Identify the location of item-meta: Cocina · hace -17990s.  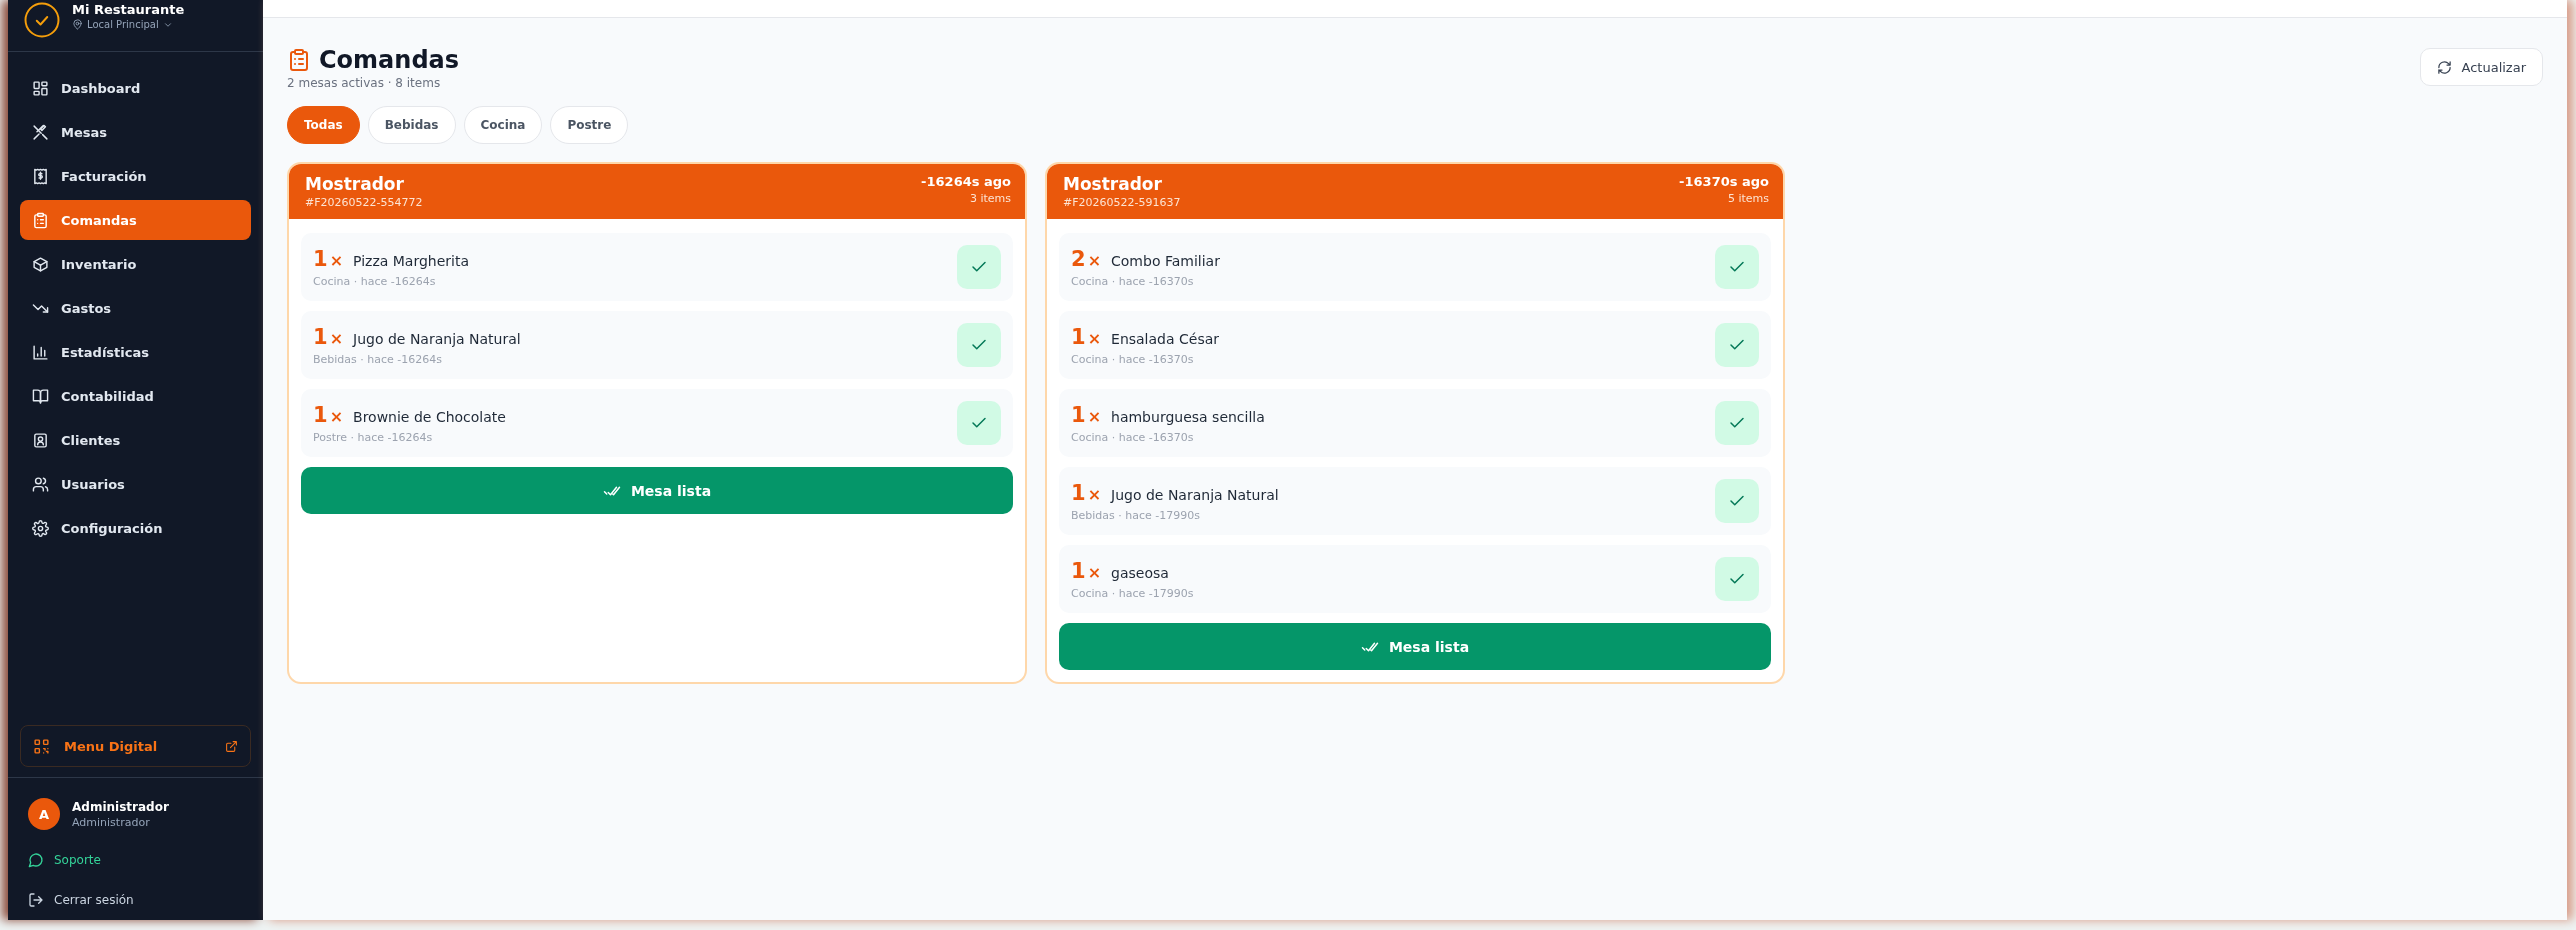
(1132, 593).